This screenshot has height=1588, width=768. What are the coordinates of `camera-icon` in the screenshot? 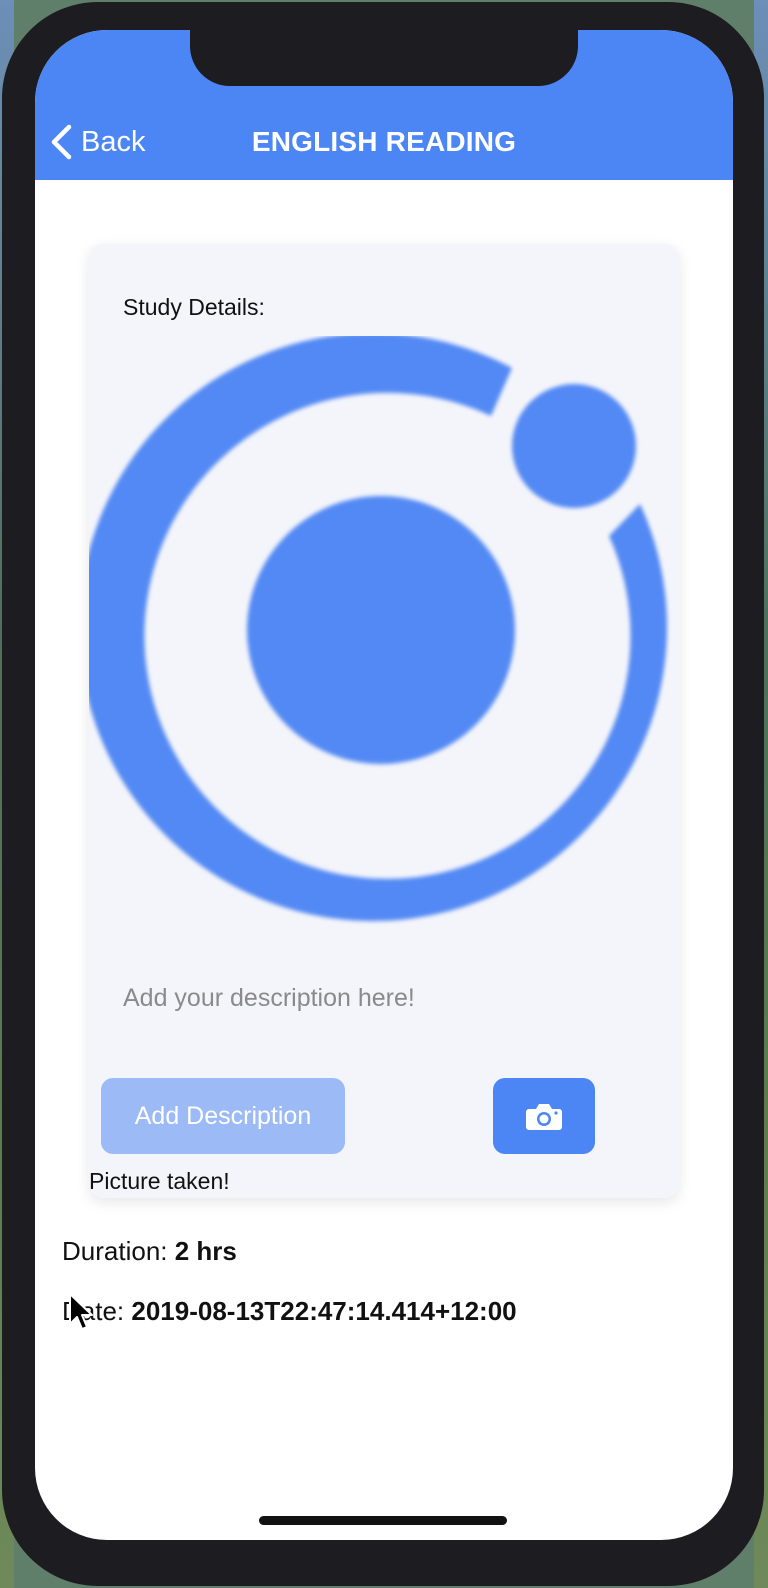 It's located at (544, 1117).